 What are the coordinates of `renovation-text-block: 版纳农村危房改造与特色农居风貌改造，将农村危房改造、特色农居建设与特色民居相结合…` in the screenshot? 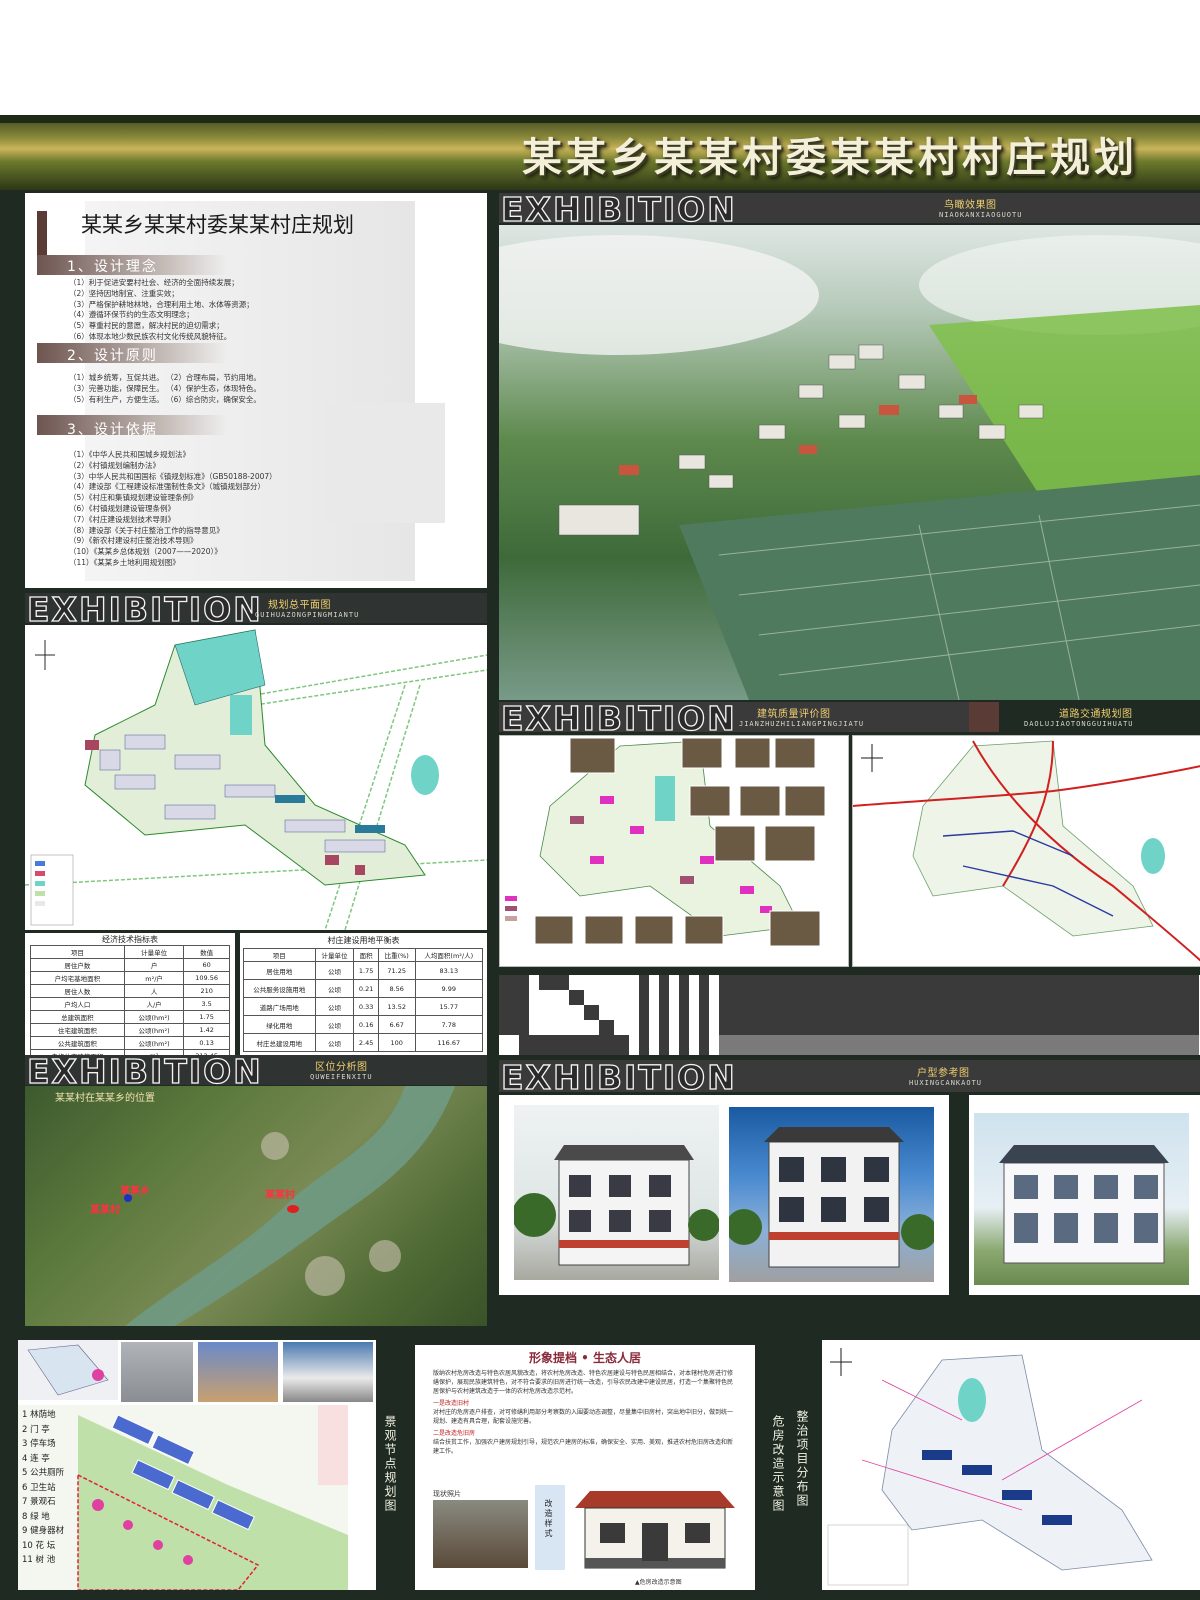 It's located at (585, 1412).